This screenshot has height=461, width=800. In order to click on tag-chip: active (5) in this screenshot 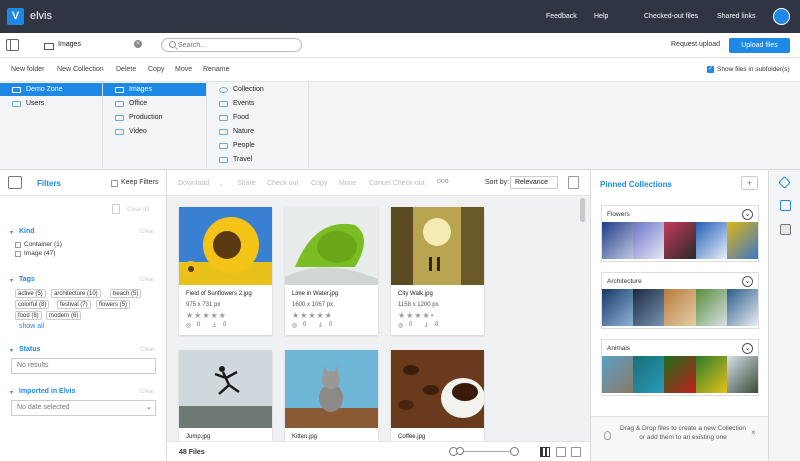, I will do `click(30, 293)`.